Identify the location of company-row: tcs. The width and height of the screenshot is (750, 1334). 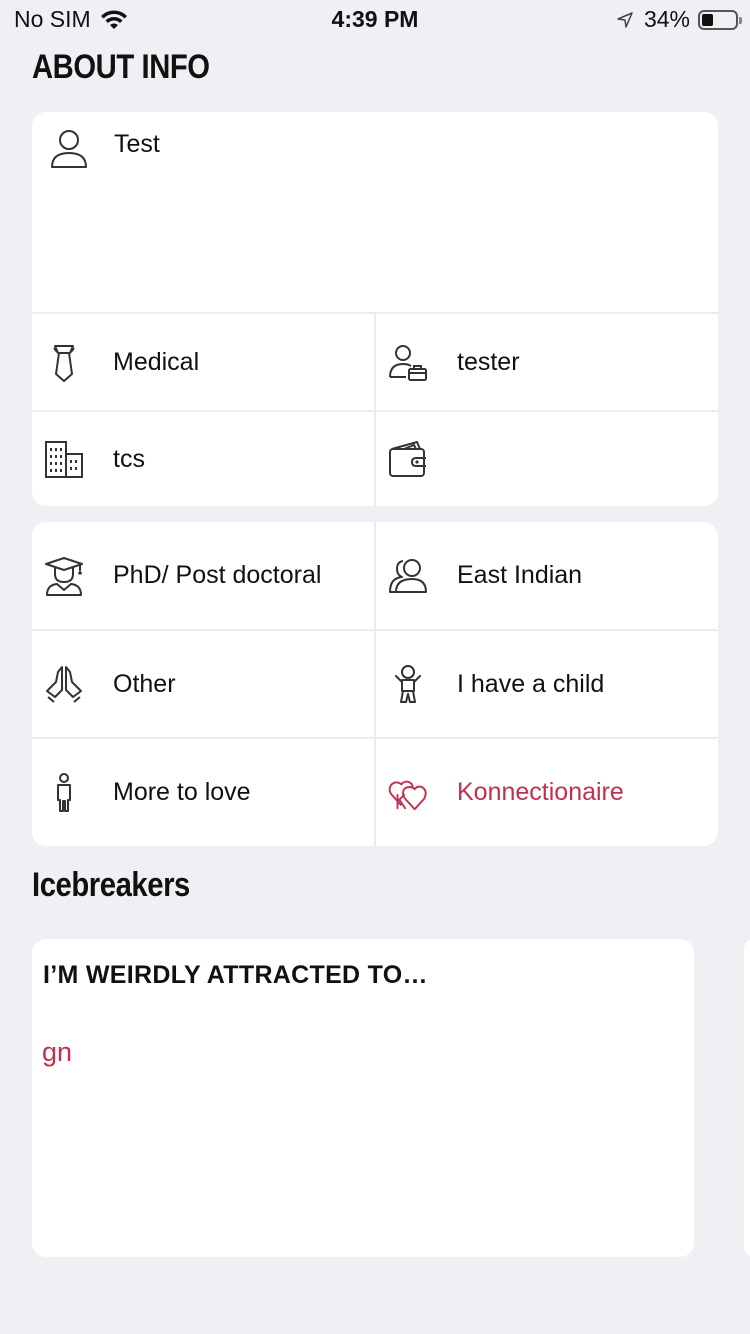
(203, 459).